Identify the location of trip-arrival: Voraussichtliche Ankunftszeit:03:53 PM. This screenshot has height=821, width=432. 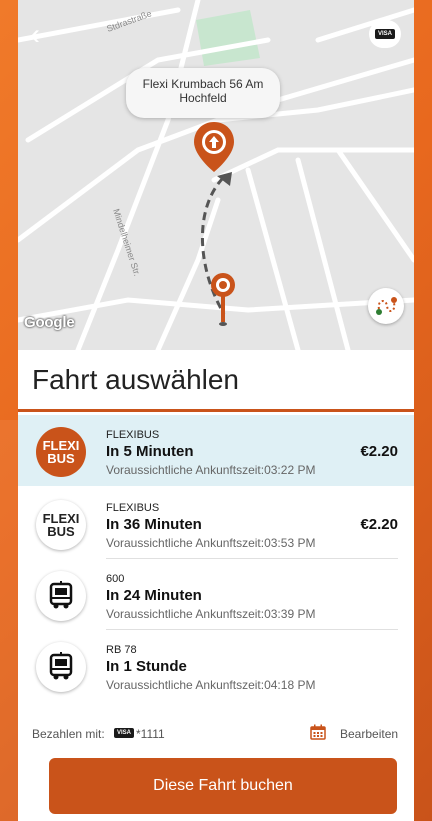
(211, 543).